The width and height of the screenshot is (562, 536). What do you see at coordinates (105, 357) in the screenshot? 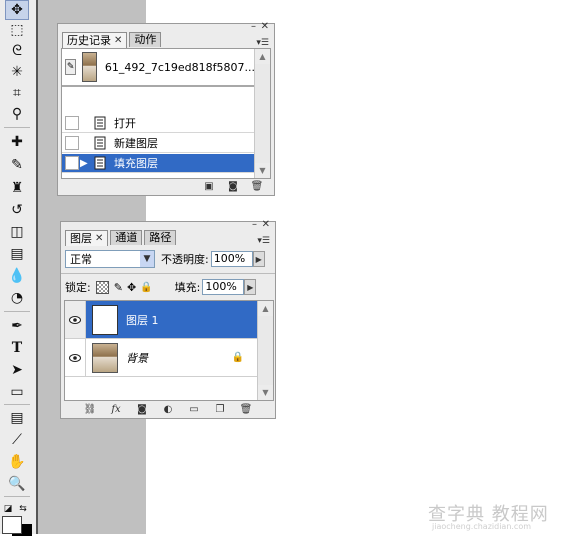
I see `layer-thumbnail` at bounding box center [105, 357].